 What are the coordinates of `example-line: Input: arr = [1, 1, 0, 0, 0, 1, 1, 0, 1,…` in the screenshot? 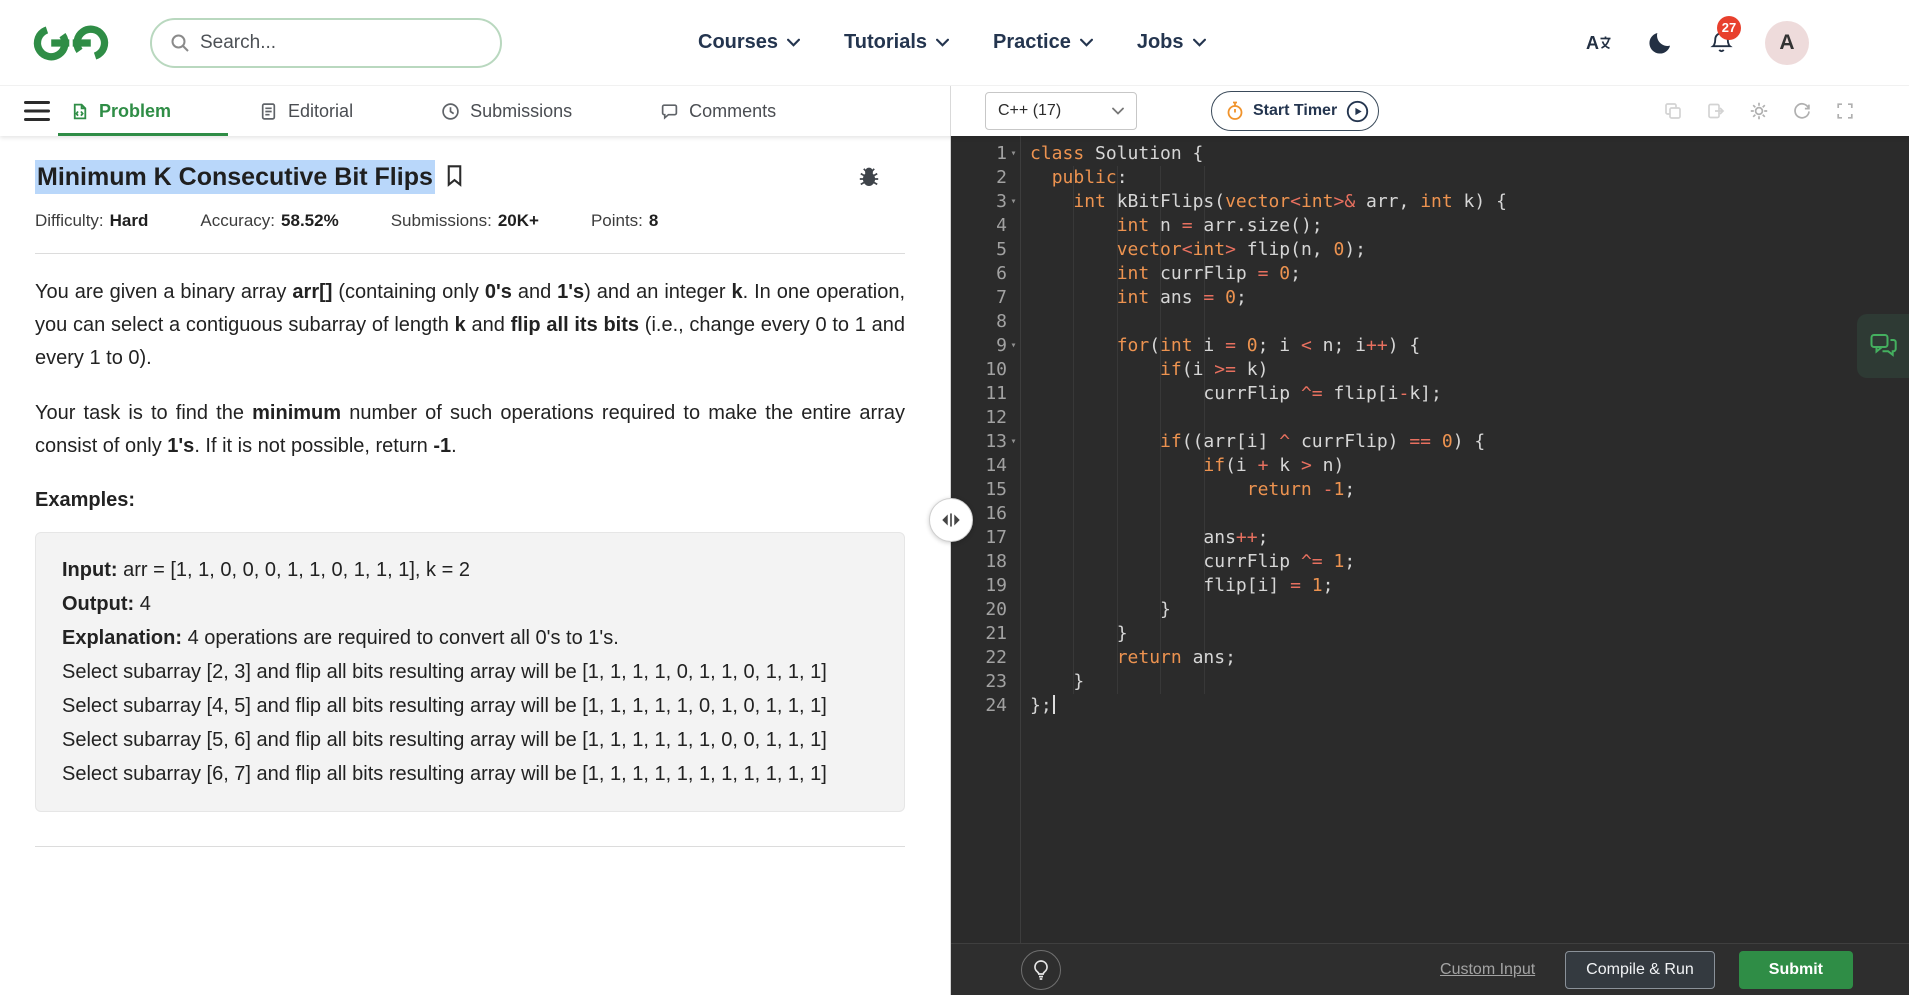 It's located at (266, 570).